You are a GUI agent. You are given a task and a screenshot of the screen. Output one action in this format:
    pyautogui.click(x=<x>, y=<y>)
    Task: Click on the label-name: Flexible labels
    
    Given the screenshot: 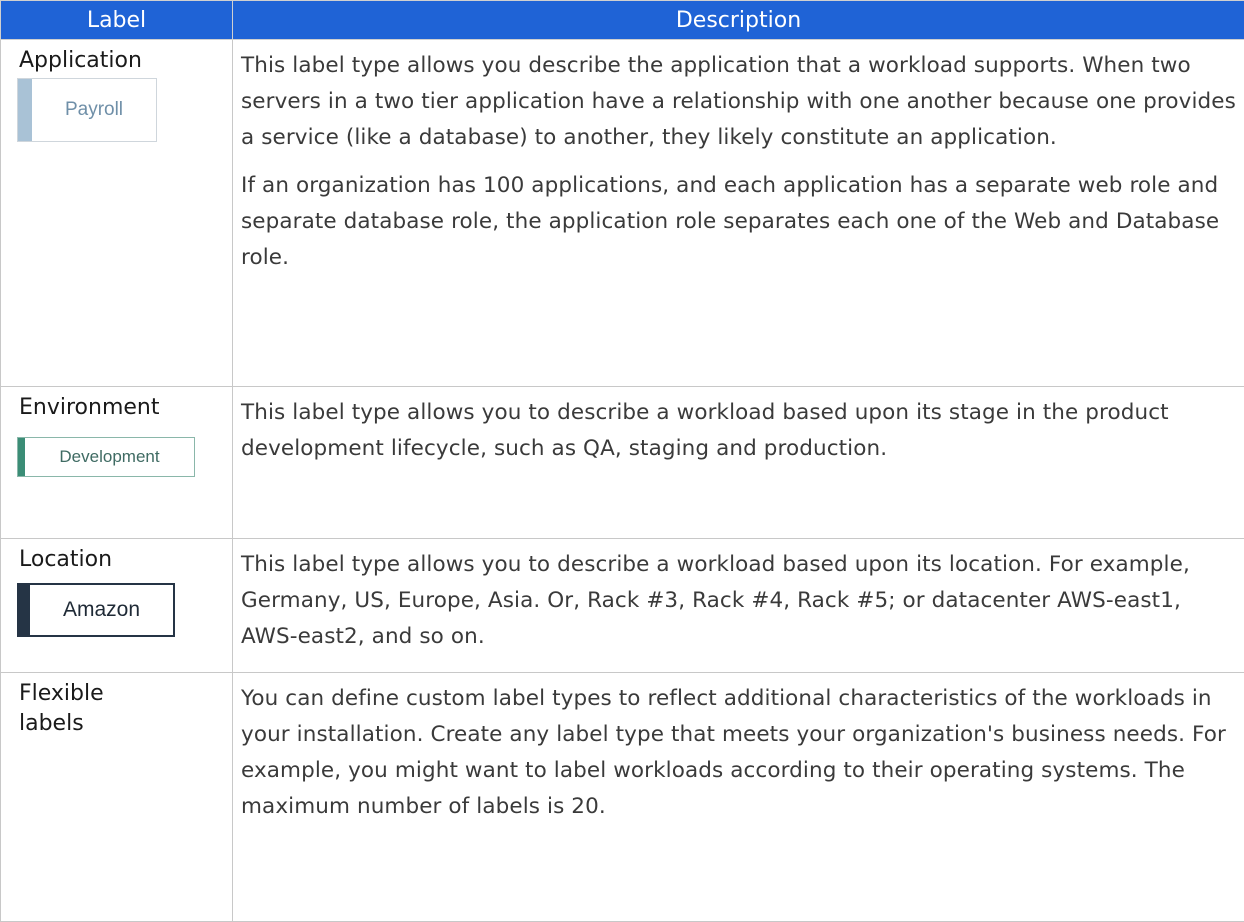 What is the action you would take?
    pyautogui.click(x=94, y=709)
    